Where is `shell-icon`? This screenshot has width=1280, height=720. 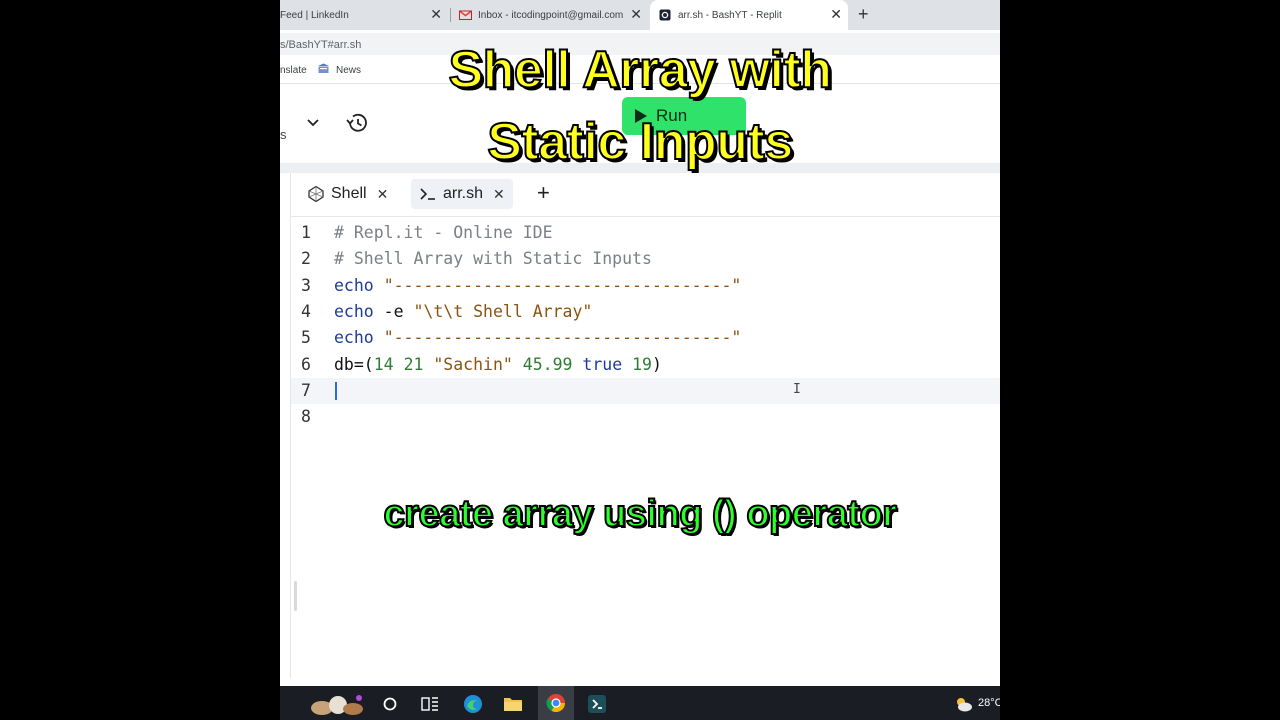 shell-icon is located at coordinates (316, 194).